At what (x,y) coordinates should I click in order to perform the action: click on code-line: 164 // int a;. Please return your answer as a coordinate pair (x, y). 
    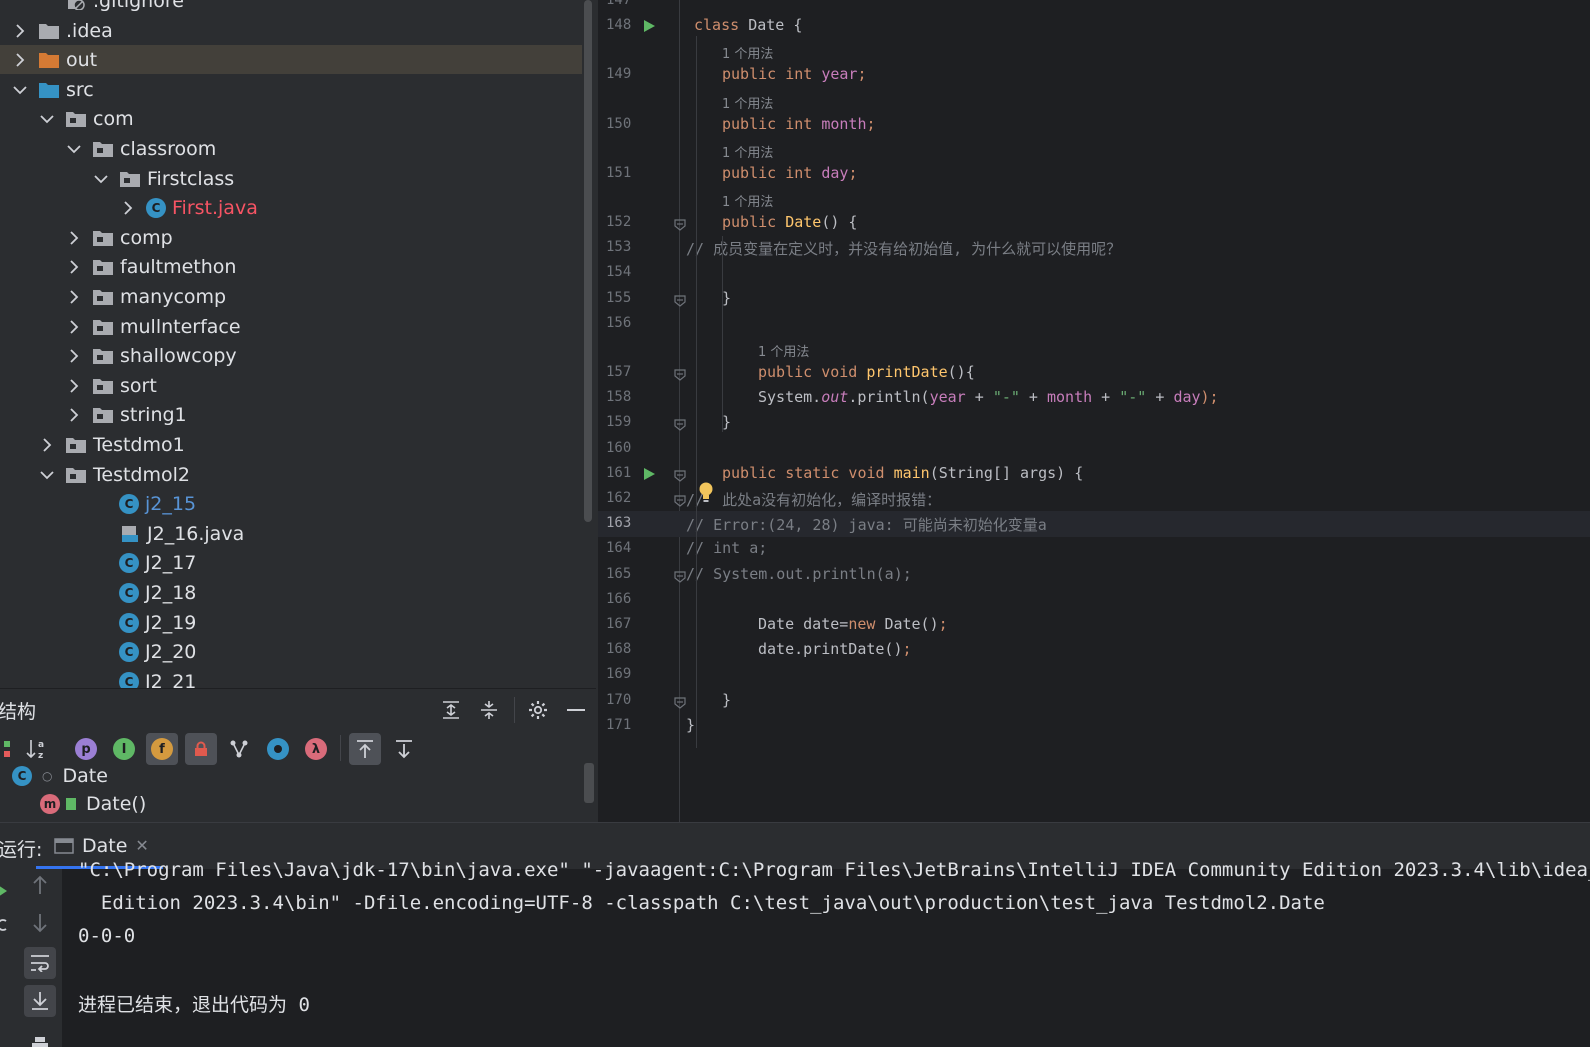
    Looking at the image, I should click on (1094, 549).